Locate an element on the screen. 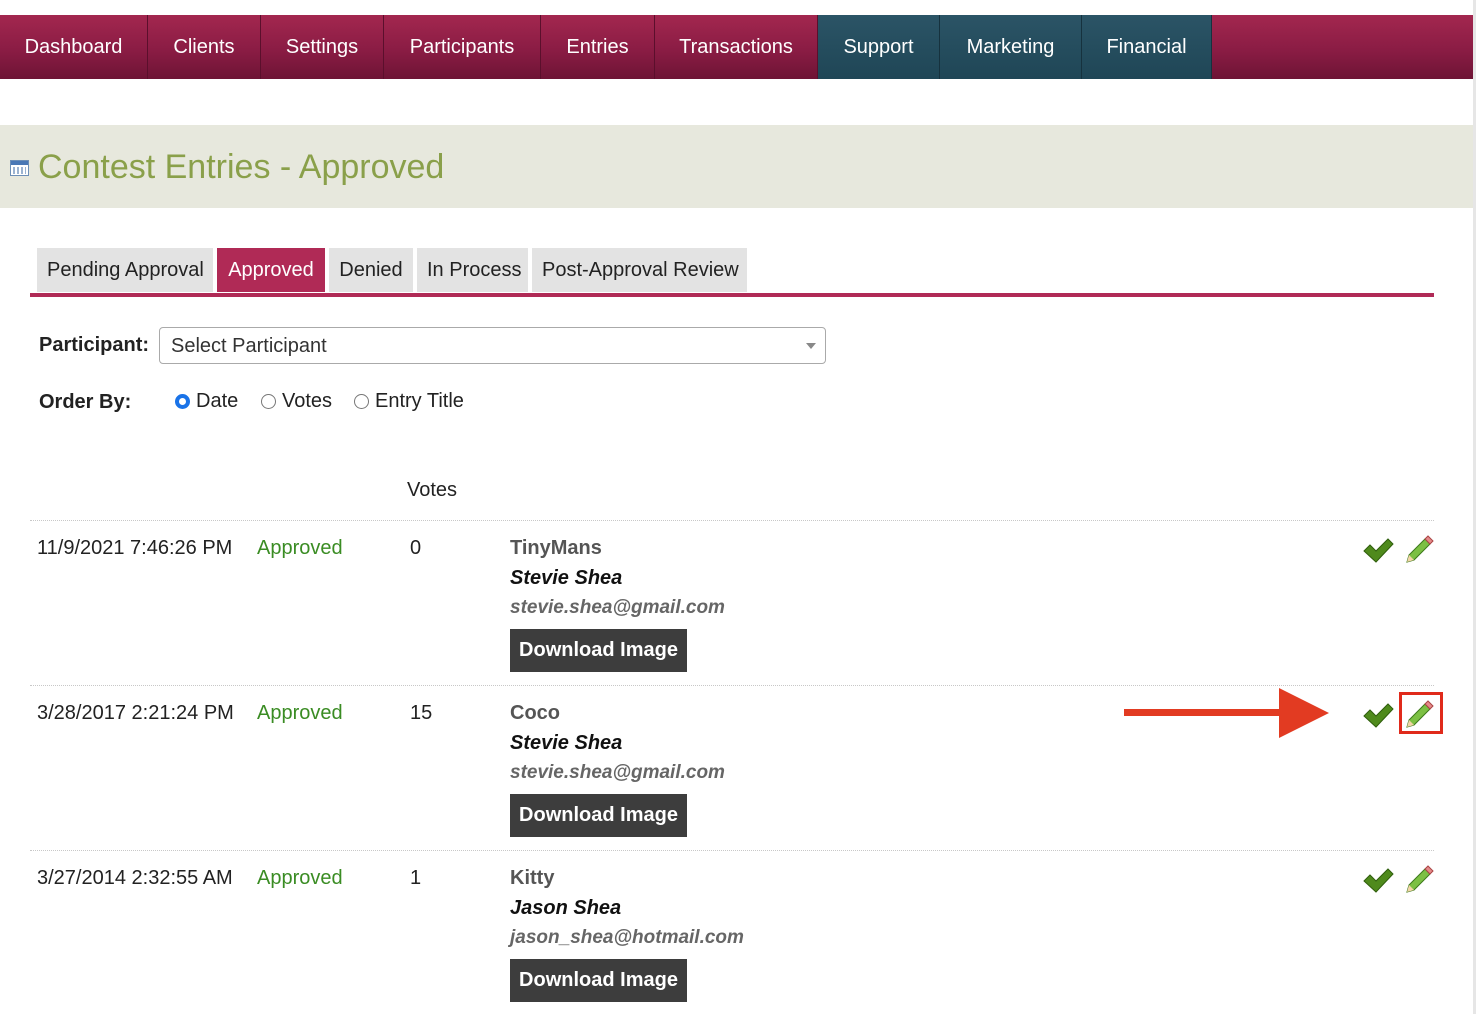  entry-title: Kitty is located at coordinates (532, 878).